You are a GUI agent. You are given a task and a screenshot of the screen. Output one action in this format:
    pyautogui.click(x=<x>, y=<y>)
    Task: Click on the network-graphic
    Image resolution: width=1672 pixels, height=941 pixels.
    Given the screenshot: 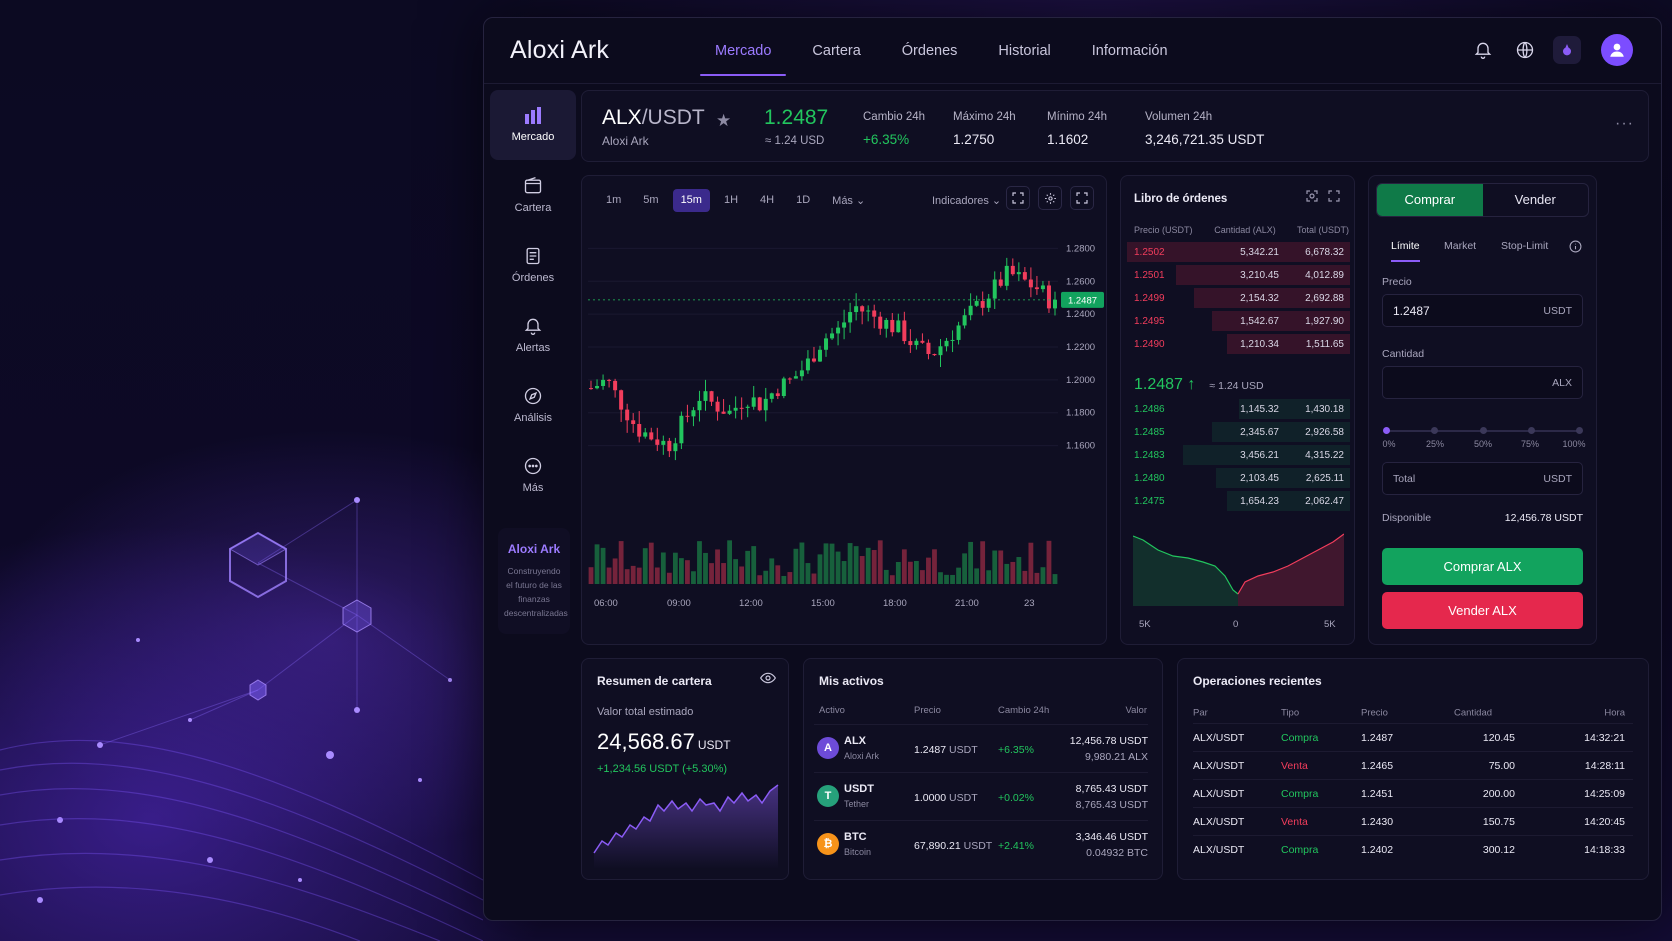 What is the action you would take?
    pyautogui.click(x=241, y=719)
    